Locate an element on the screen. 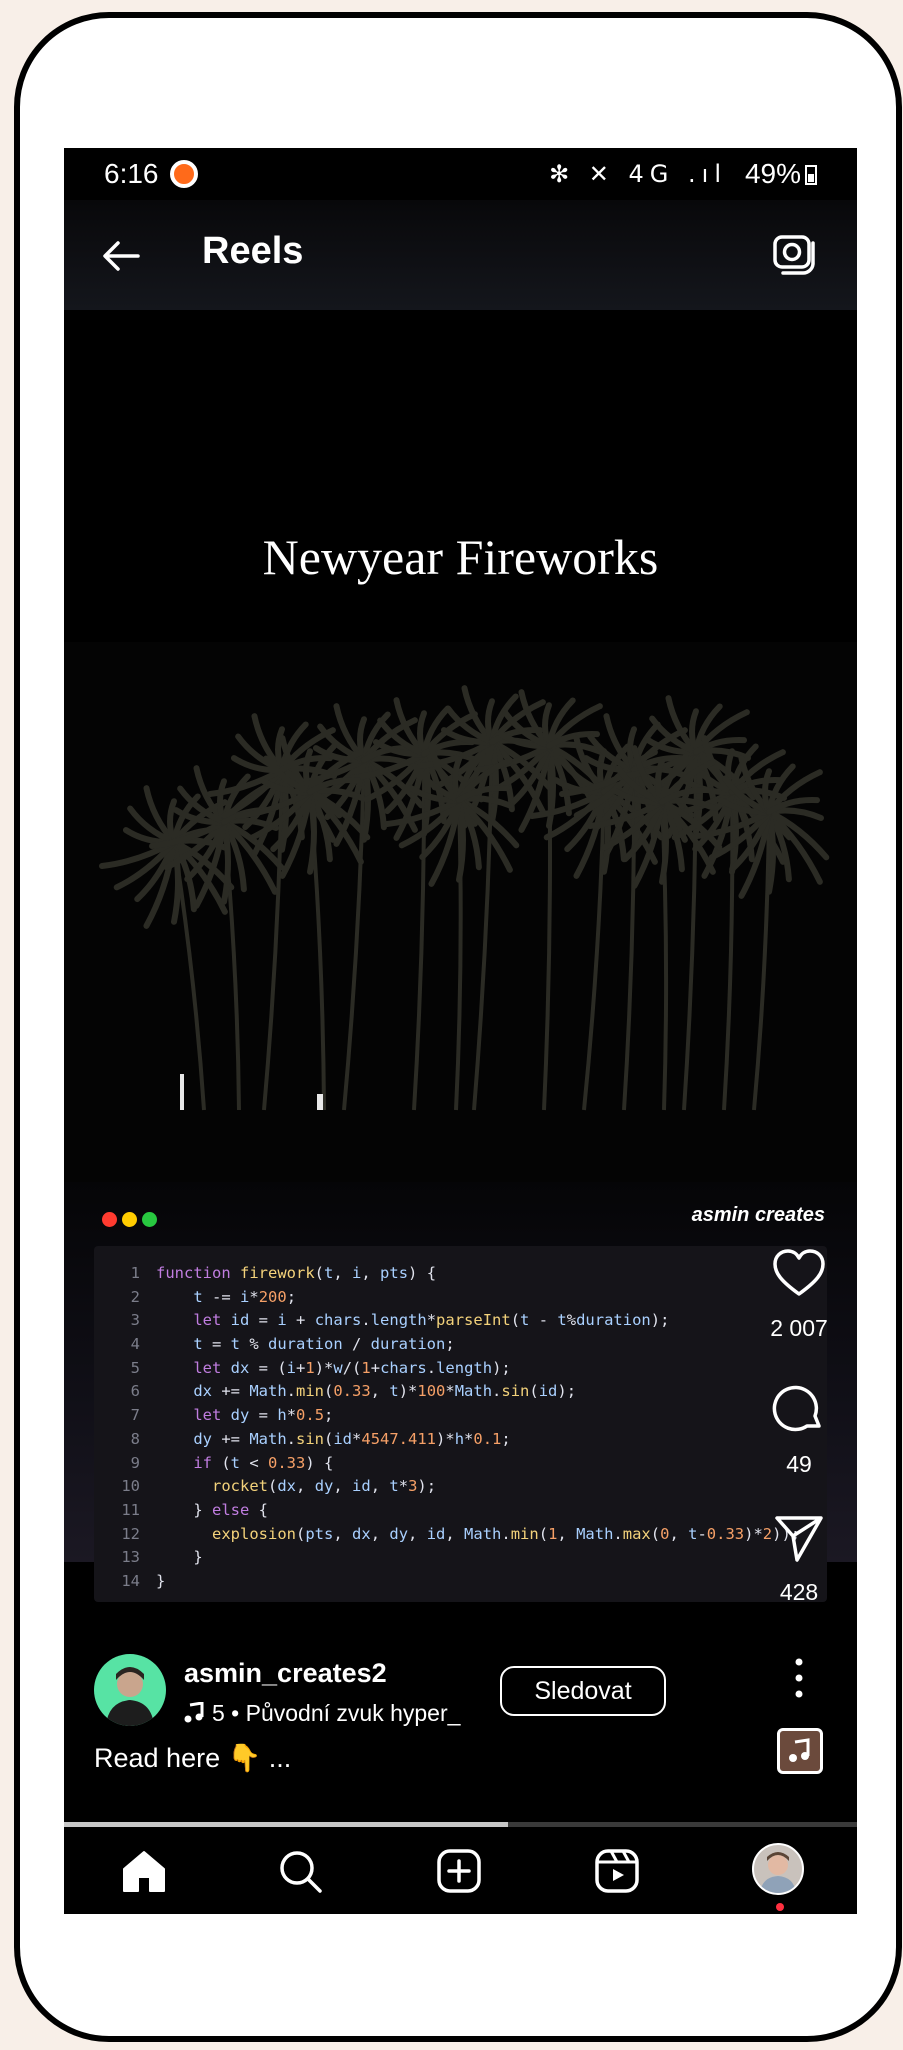 The image size is (903, 2050). maximize-dot is located at coordinates (149, 1219).